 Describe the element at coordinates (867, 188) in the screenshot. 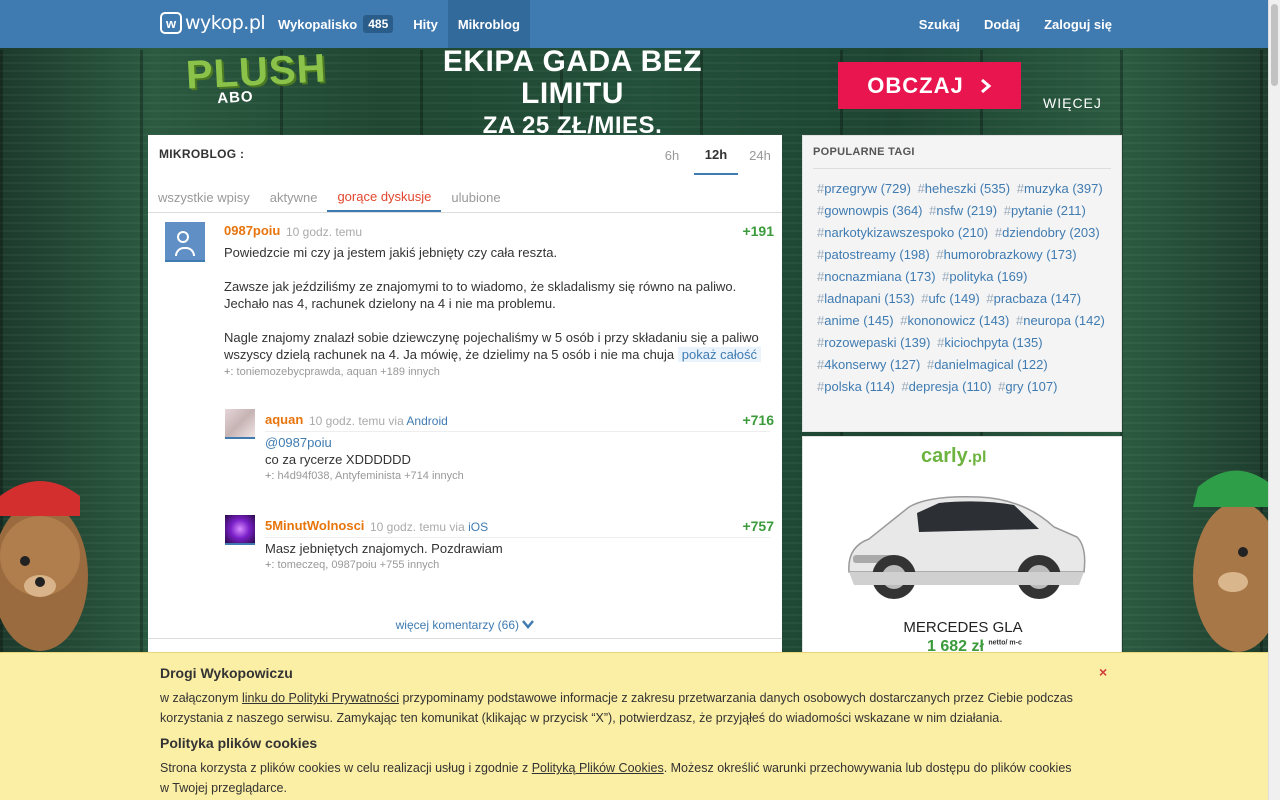

I see `tag-label: przegryw (729)` at that location.